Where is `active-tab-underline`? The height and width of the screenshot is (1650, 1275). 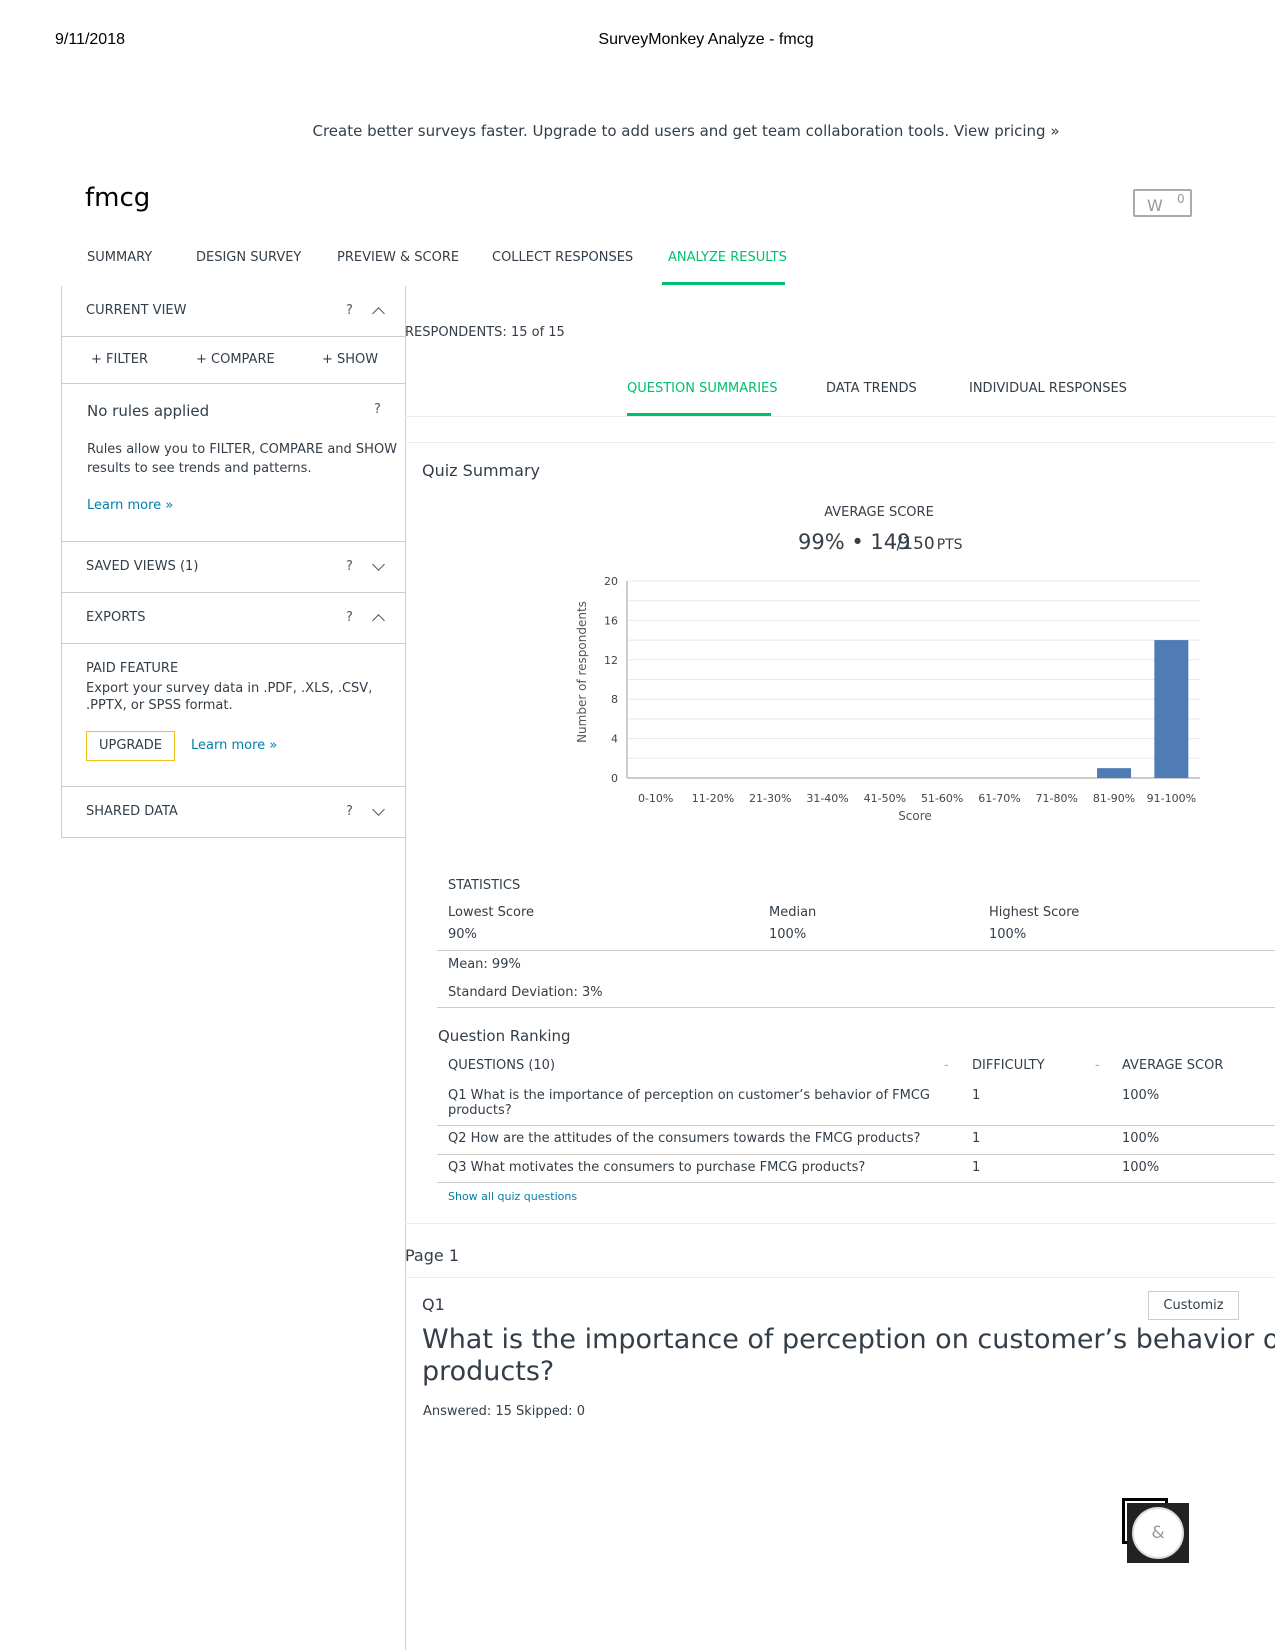
active-tab-underline is located at coordinates (723, 283).